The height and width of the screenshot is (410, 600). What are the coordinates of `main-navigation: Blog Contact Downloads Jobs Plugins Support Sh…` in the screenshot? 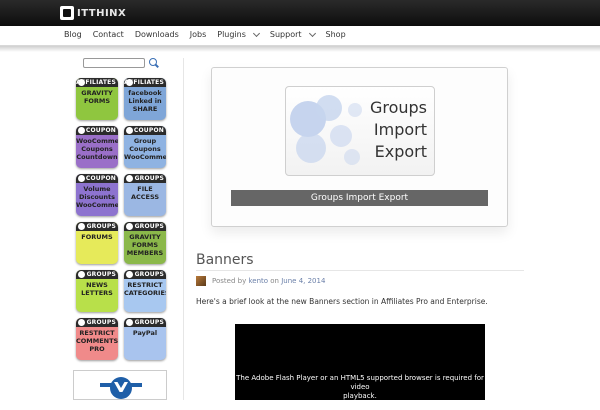 It's located at (300, 36).